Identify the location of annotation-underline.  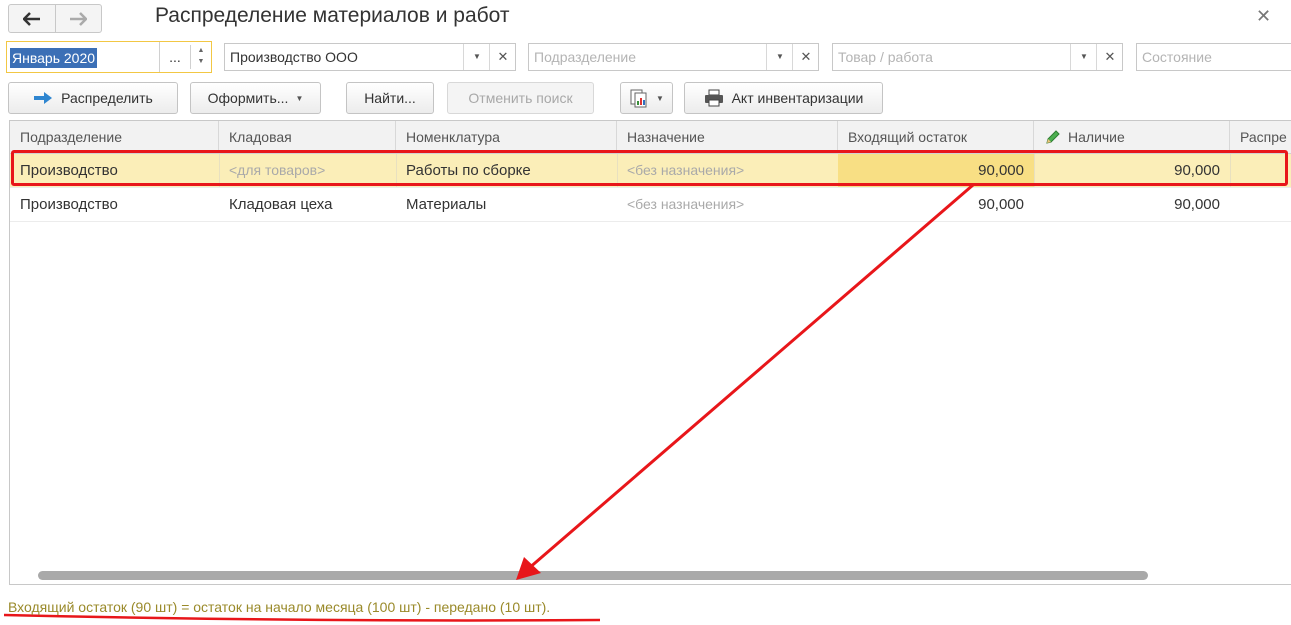
(302, 617).